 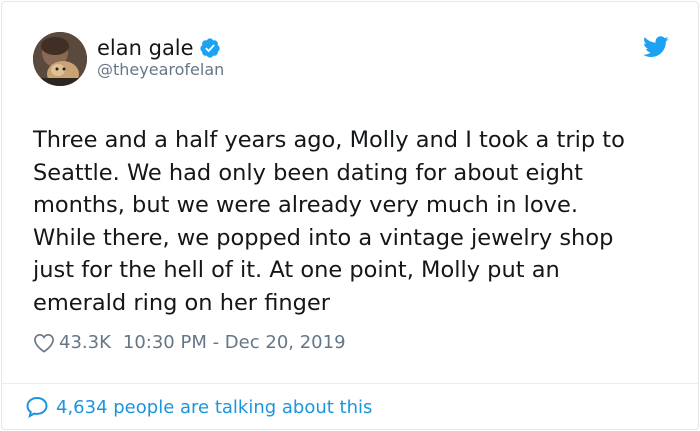 What do you see at coordinates (214, 407) in the screenshot?
I see `conversation-text: 4,634 people are talking about this` at bounding box center [214, 407].